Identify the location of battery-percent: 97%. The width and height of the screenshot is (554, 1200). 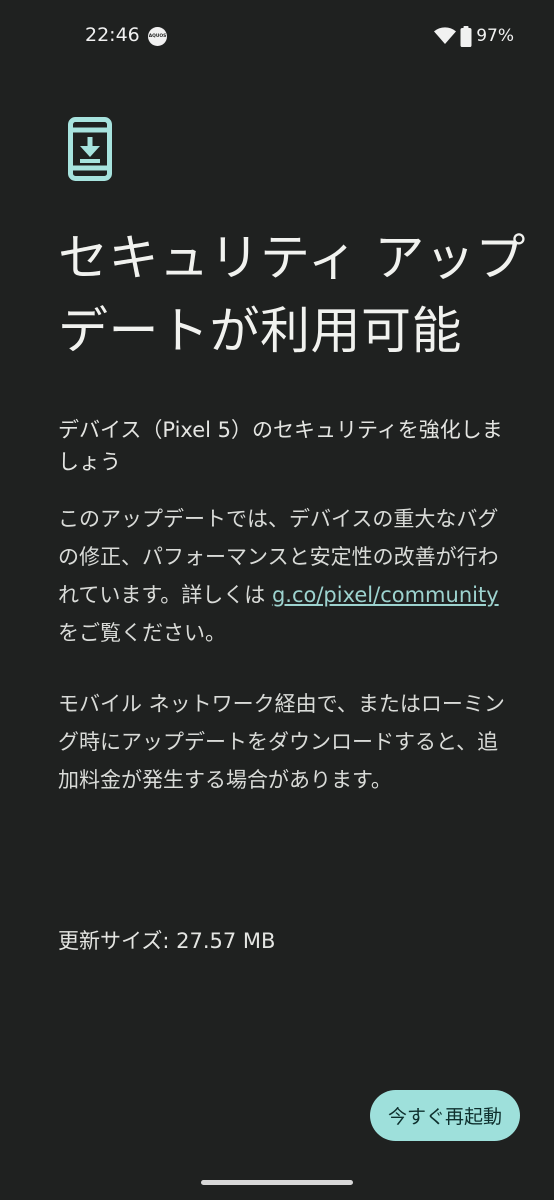
(495, 36).